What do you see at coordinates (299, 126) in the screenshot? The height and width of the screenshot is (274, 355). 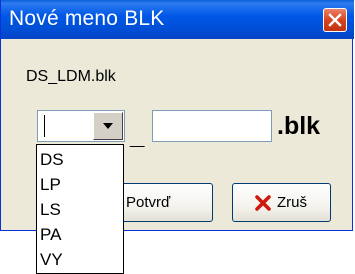 I see `extension-label: .blk` at bounding box center [299, 126].